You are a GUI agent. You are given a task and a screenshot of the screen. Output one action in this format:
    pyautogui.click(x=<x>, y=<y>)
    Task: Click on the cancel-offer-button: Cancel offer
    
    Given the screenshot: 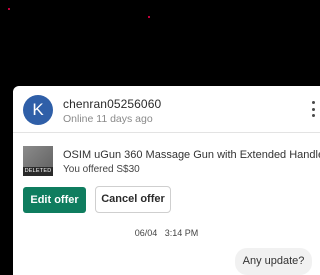 What is the action you would take?
    pyautogui.click(x=133, y=199)
    